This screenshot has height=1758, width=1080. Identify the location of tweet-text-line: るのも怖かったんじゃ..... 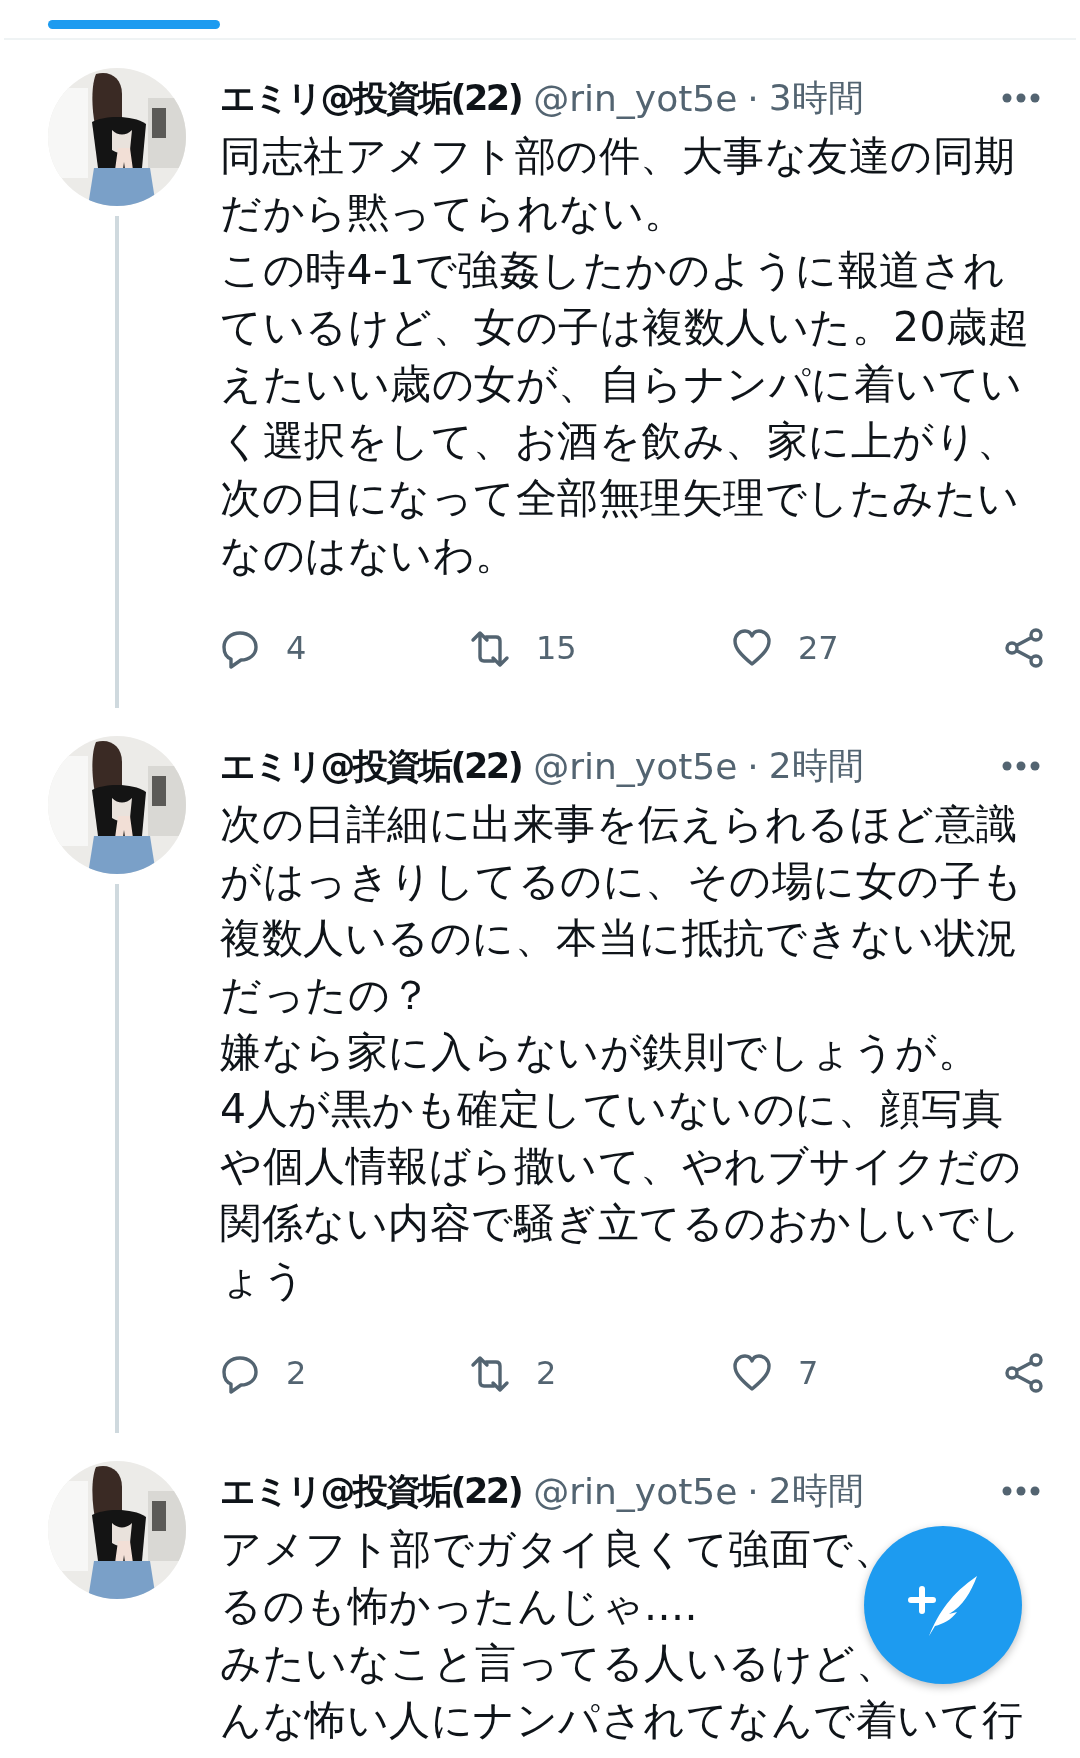
(459, 1606).